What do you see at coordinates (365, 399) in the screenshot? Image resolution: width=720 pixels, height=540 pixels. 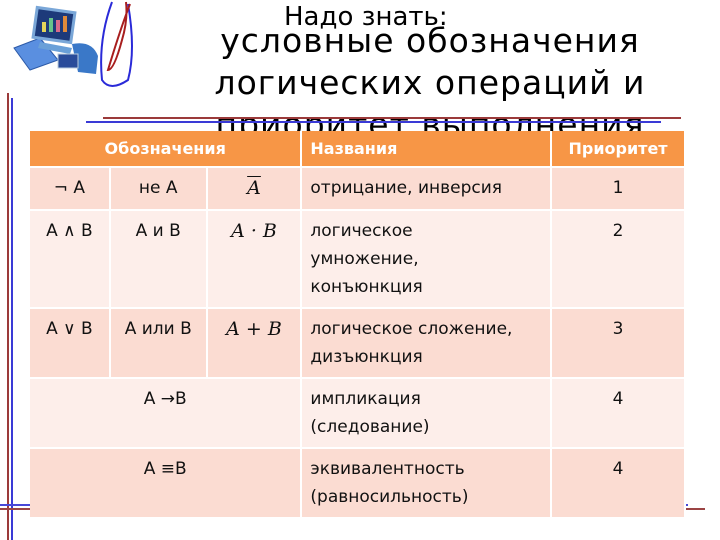 I see `name-line: импликация` at bounding box center [365, 399].